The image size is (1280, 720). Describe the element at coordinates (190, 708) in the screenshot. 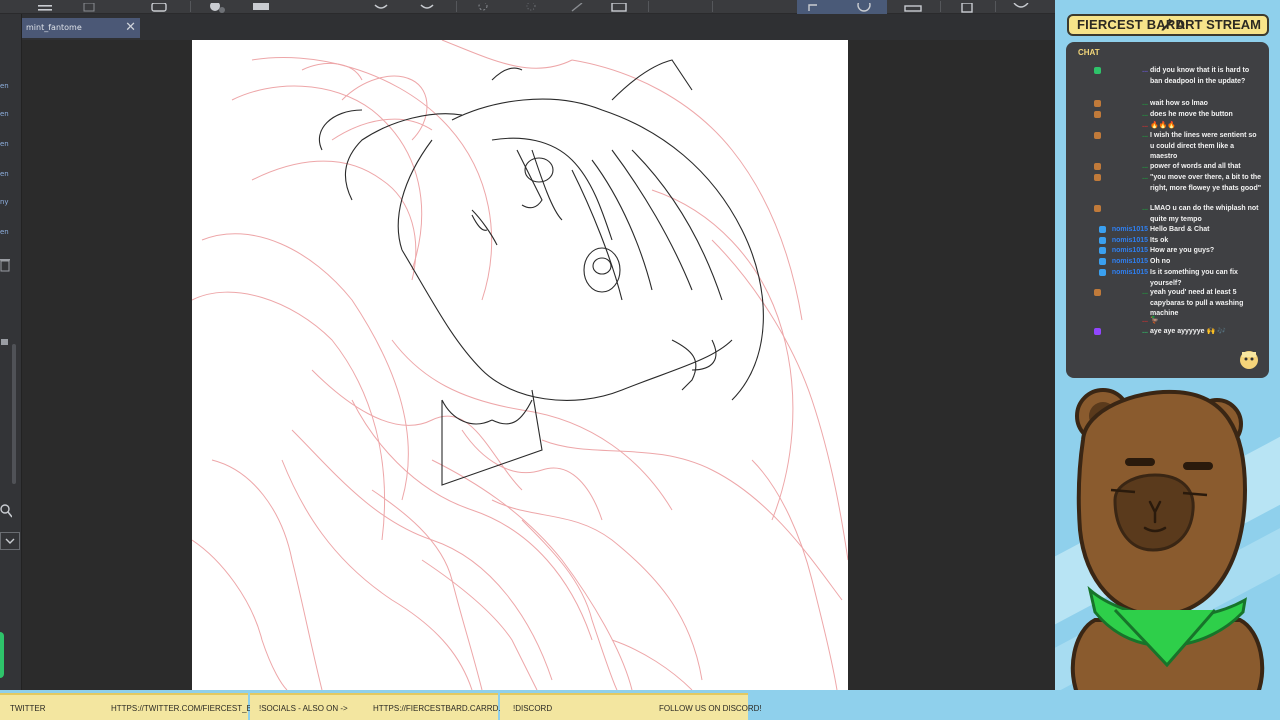

I see `ticker-value: HTTPS://TWITTER.COM/FIERCEST_BARD` at that location.